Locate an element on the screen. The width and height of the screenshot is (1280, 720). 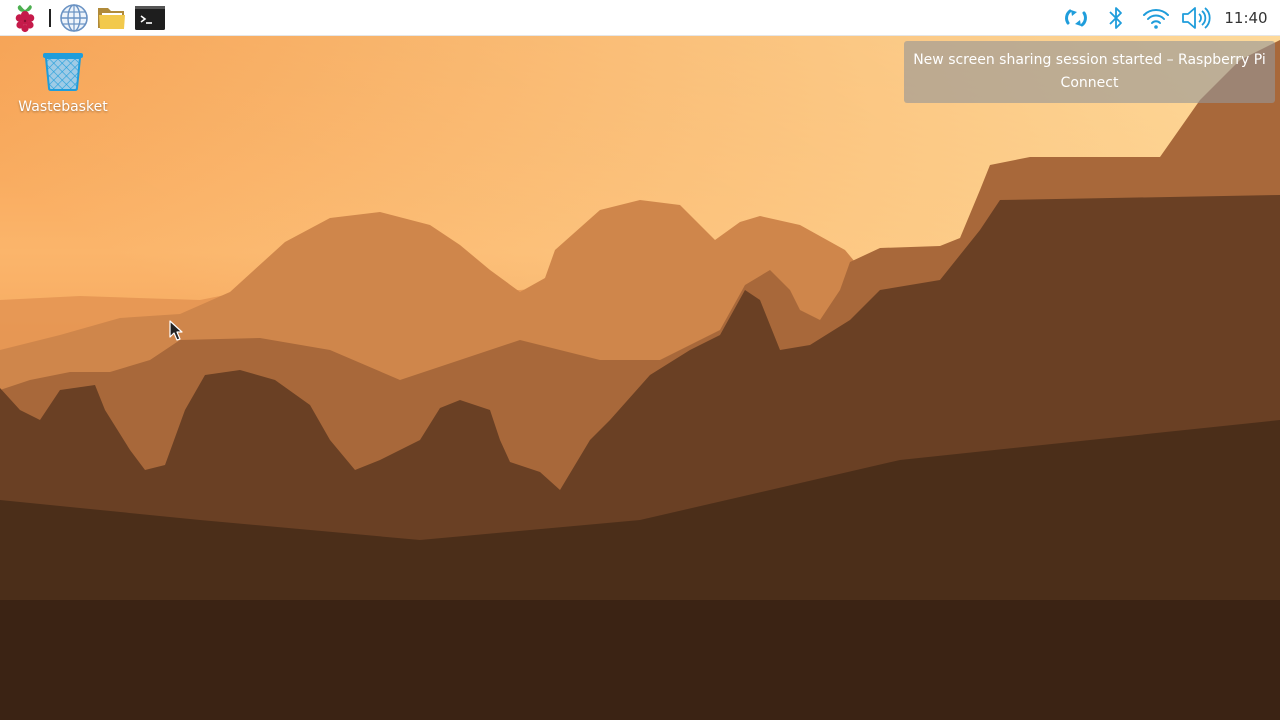
folder-icon is located at coordinates (112, 18).